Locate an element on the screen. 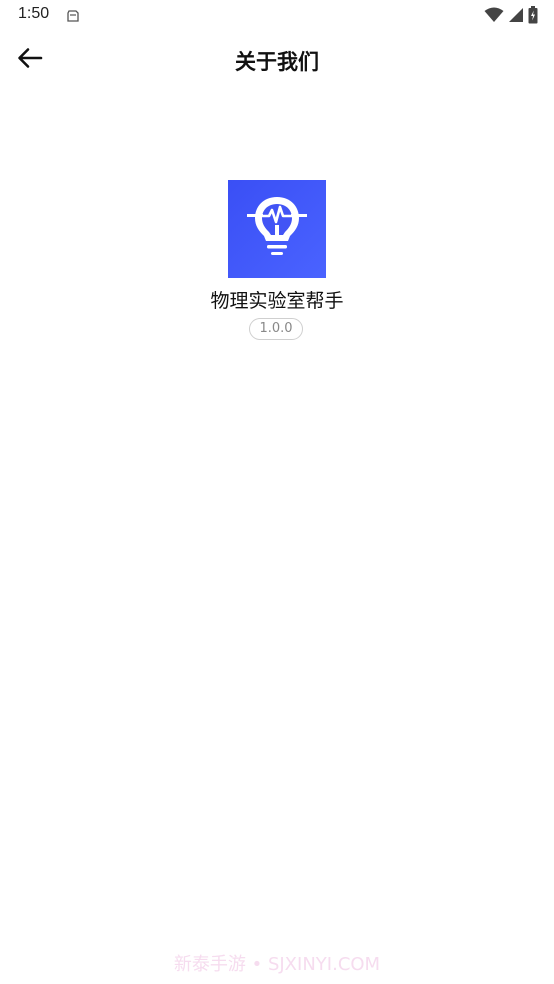  lightbulb-pulse-icon is located at coordinates (277, 229).